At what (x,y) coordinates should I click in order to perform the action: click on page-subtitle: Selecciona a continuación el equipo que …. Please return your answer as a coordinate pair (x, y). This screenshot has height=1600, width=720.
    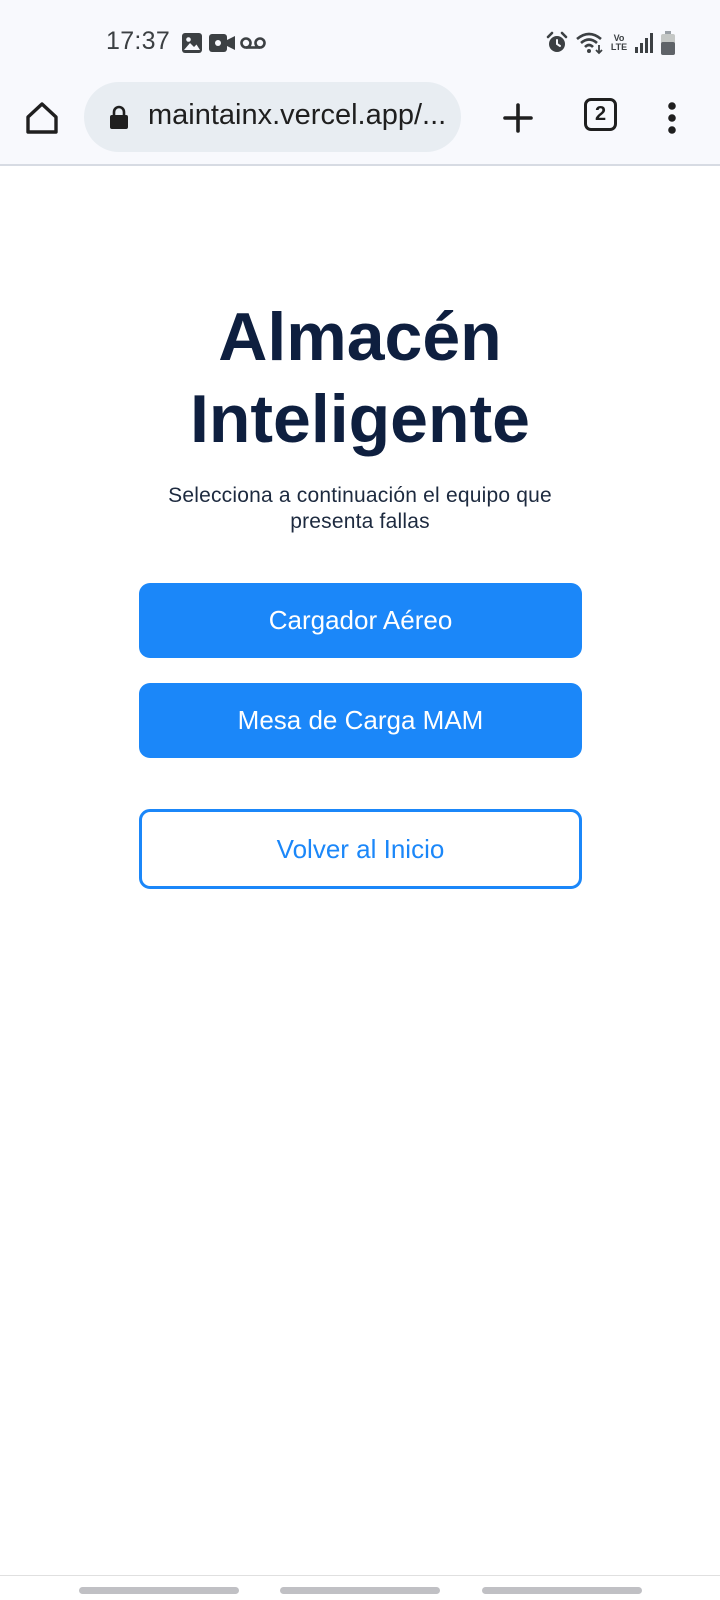
    Looking at the image, I should click on (360, 509).